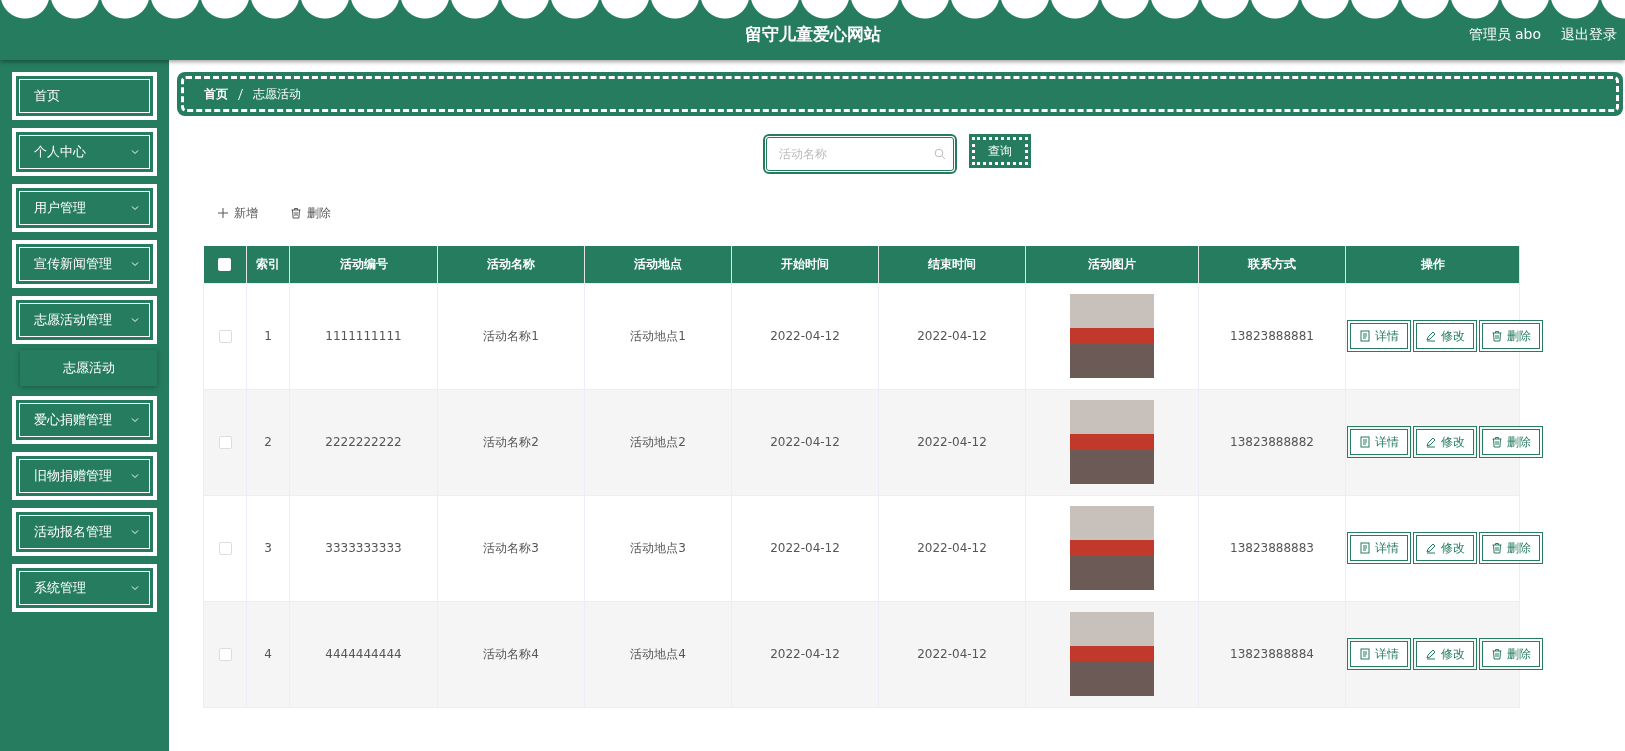 The image size is (1625, 751). I want to click on table-cell: 4444444444, so click(363, 654).